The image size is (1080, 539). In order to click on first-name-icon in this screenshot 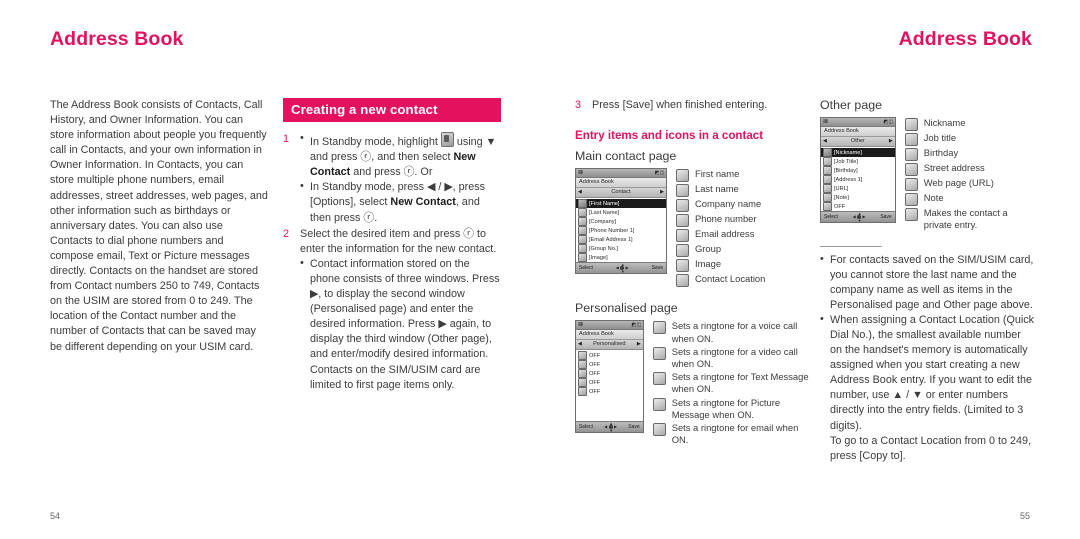, I will do `click(682, 176)`.